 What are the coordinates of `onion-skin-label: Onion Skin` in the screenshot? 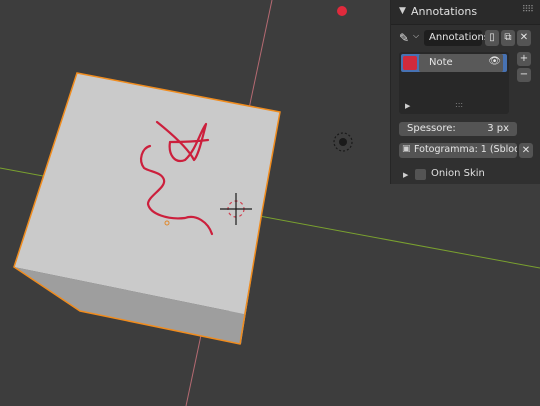 It's located at (458, 173).